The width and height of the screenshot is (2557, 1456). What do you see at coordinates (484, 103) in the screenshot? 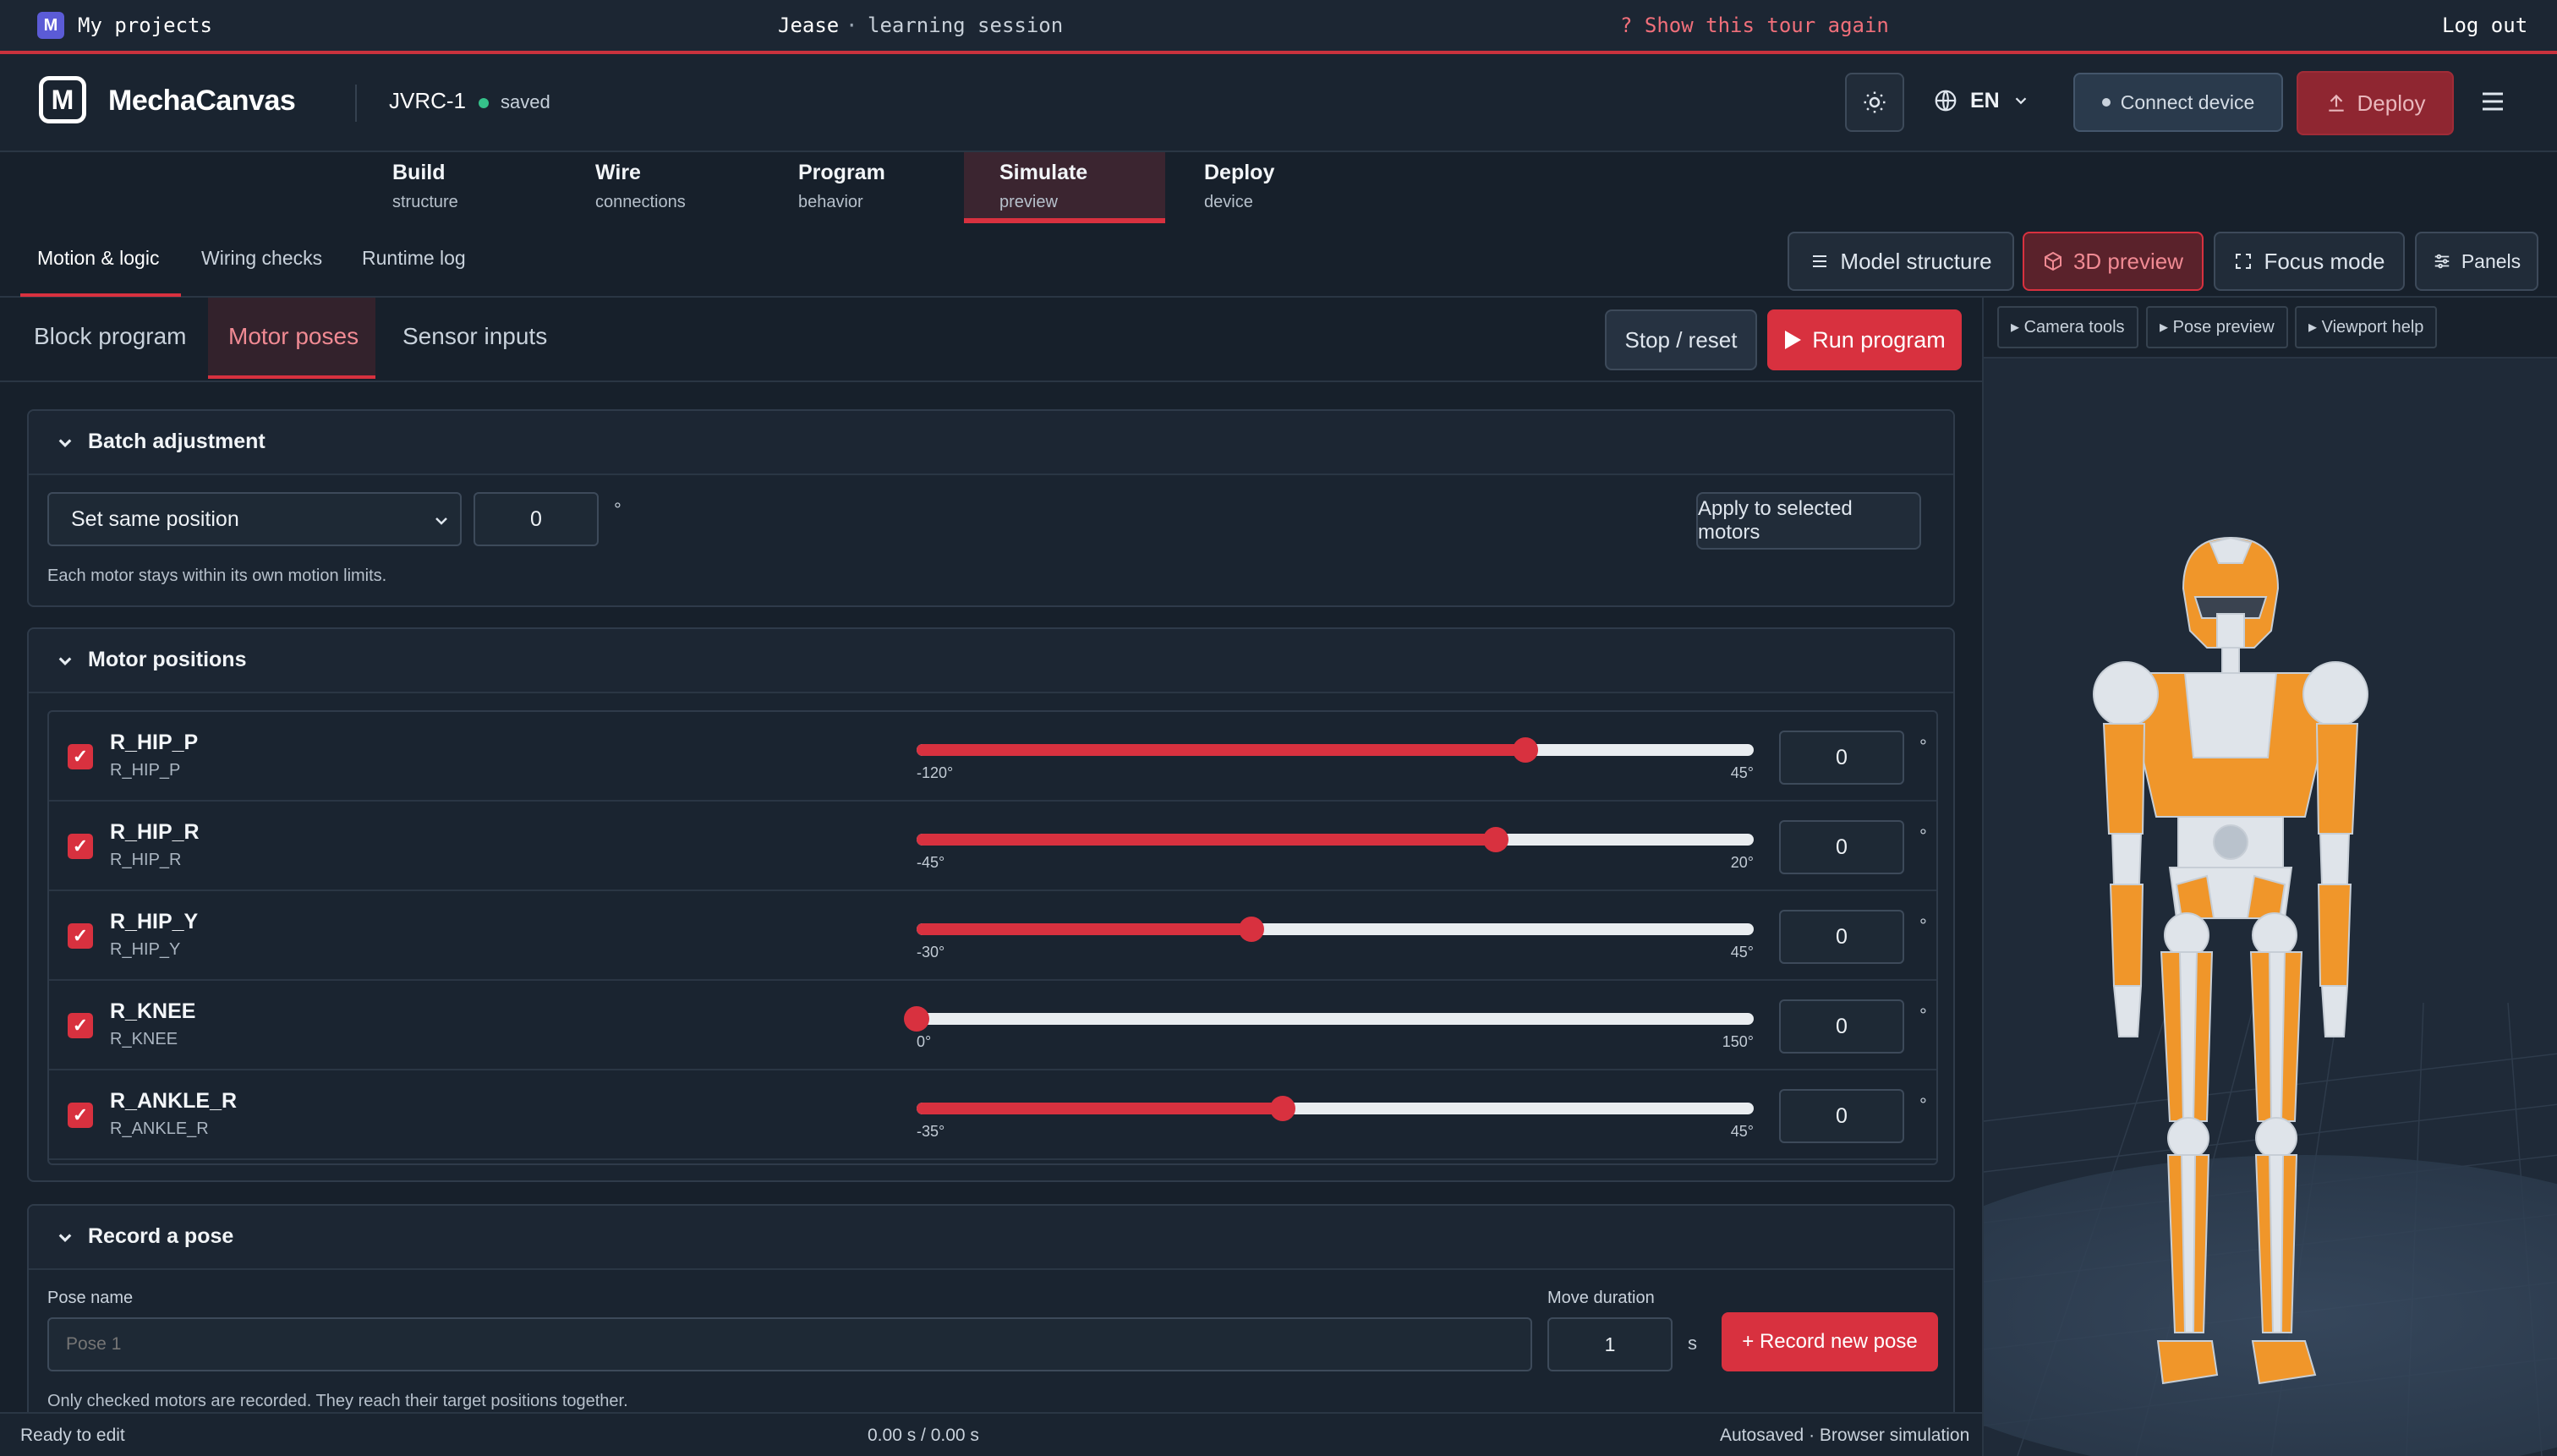
I see `saved-status-dot-icon` at bounding box center [484, 103].